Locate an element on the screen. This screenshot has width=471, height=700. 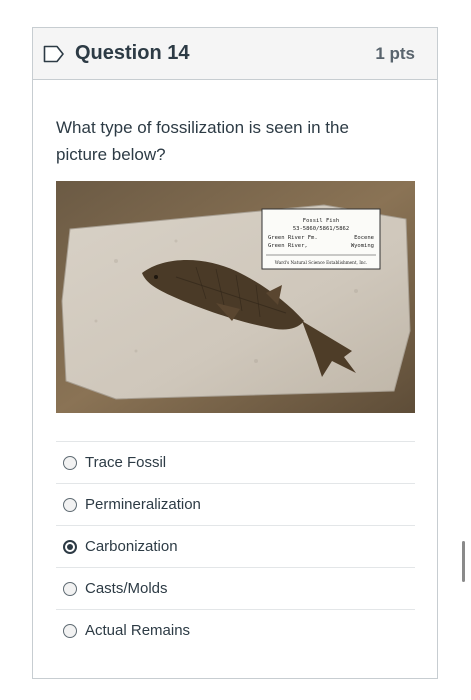
radio-button-selected is located at coordinates (70, 546).